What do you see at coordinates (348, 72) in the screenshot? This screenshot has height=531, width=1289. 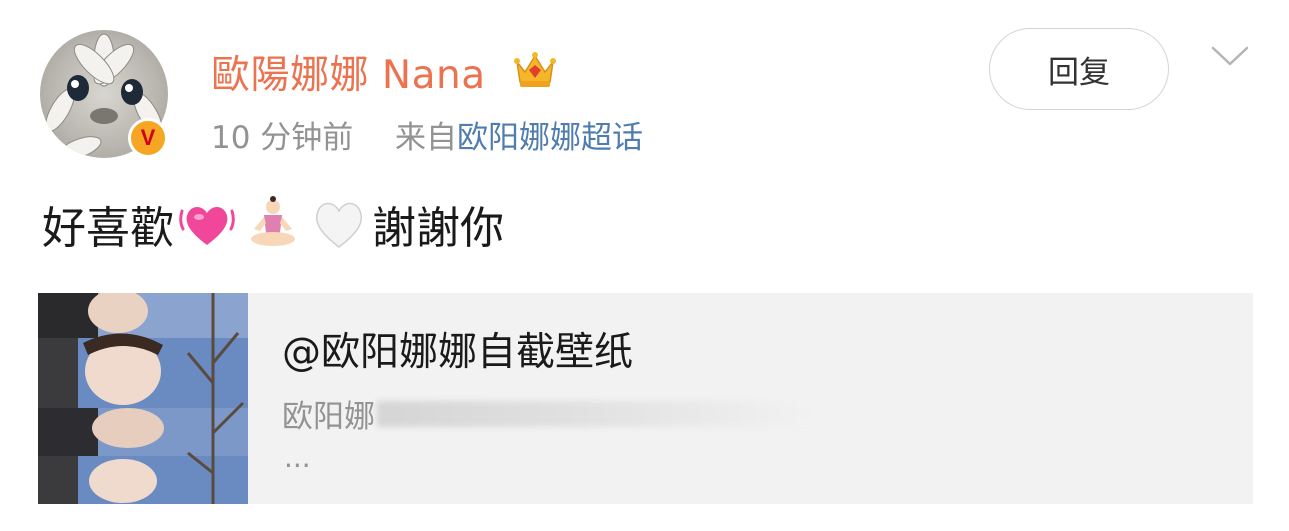 I see `author-name: 歐陽娜娜 Nana` at bounding box center [348, 72].